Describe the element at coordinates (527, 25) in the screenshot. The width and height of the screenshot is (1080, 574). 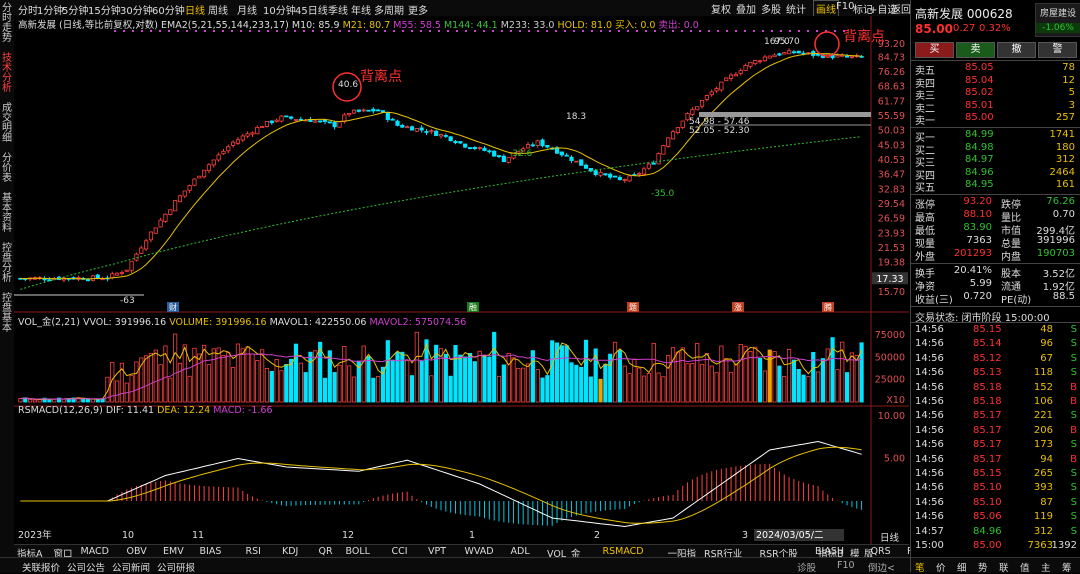
I see `m233-value: M233: 33.0` at that location.